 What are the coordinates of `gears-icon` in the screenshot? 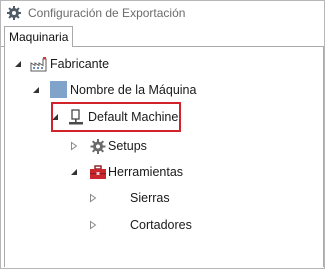 It's located at (98, 146).